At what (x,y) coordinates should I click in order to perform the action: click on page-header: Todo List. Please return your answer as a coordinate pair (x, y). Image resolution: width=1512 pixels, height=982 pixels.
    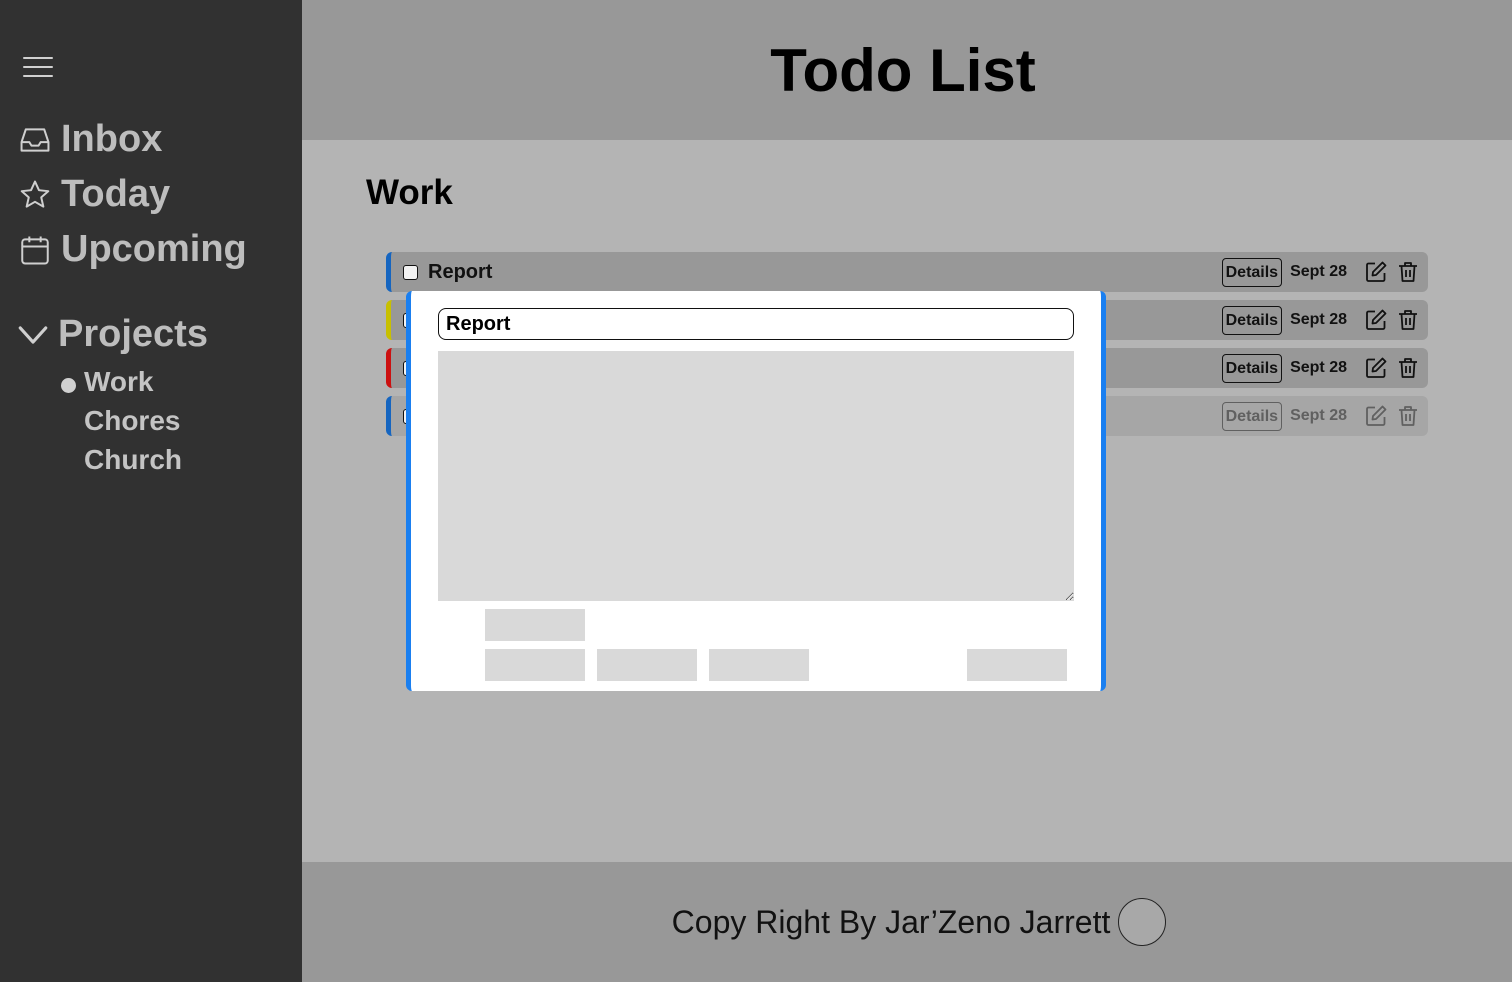
    Looking at the image, I should click on (907, 70).